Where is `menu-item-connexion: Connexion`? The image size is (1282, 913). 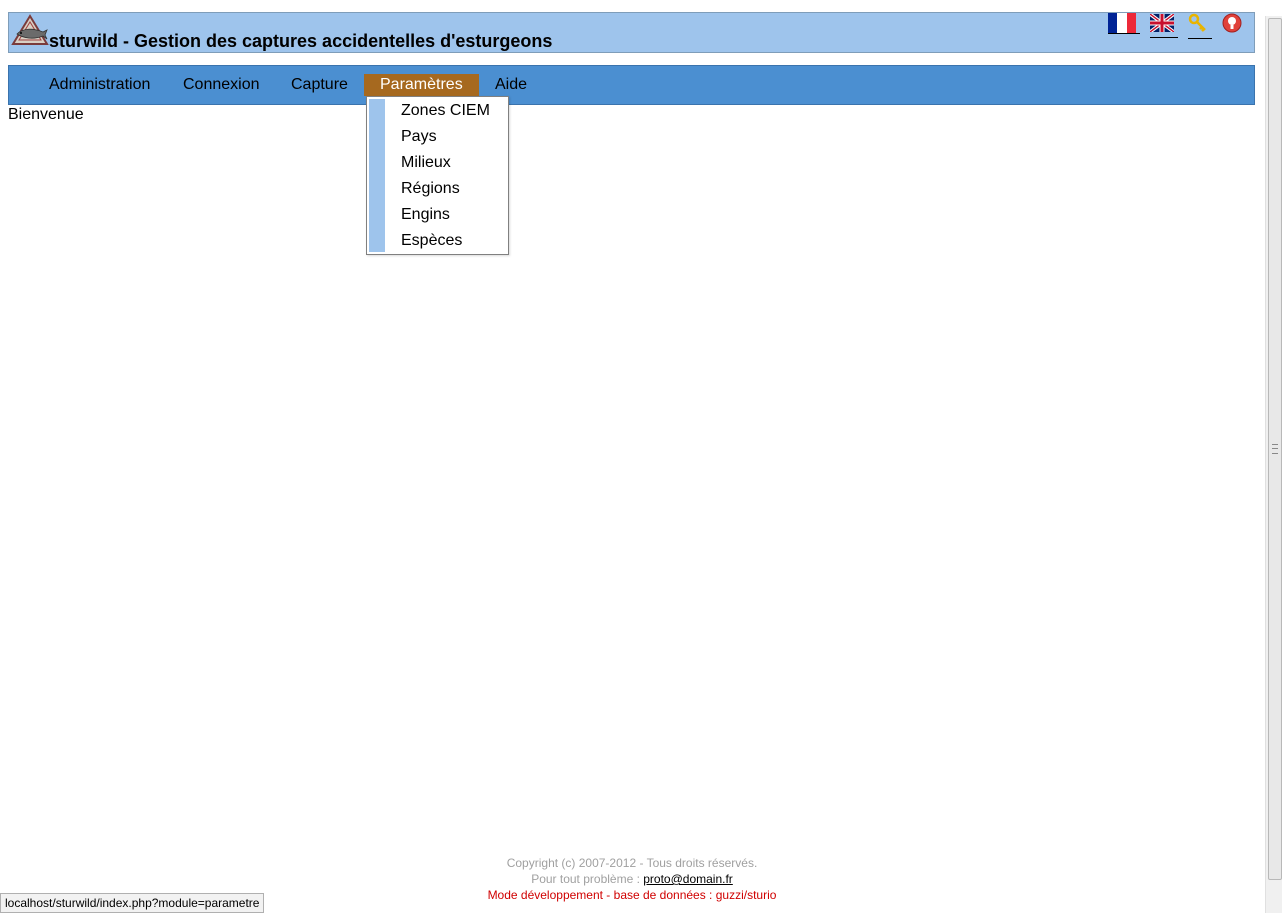 menu-item-connexion: Connexion is located at coordinates (221, 85).